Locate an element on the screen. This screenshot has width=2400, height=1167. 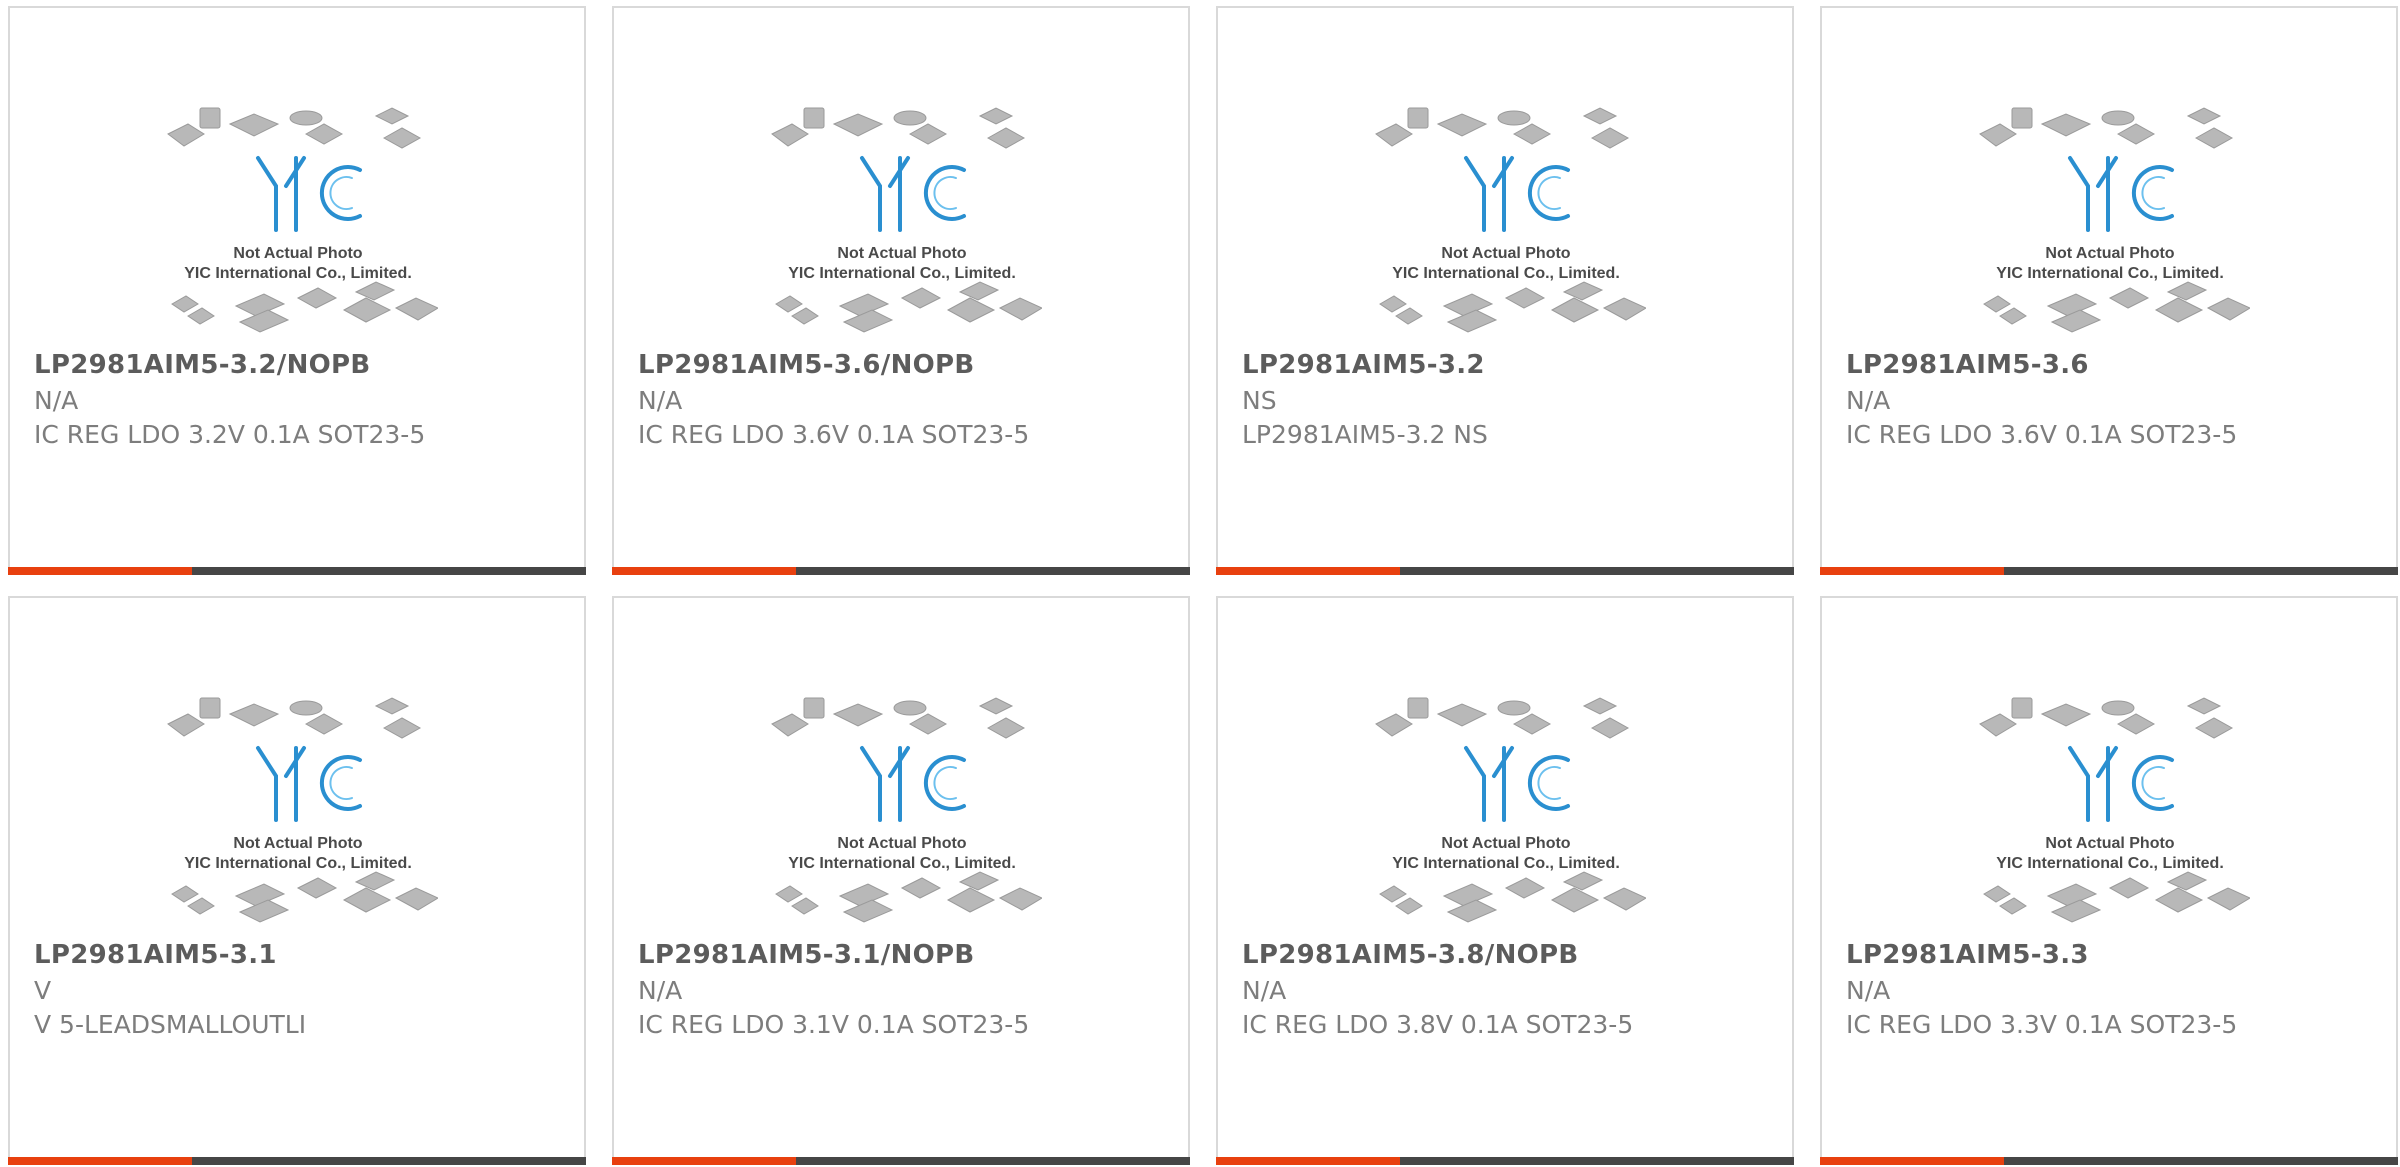
part-number-link: LP2981AIM5-3.6 is located at coordinates (1967, 365).